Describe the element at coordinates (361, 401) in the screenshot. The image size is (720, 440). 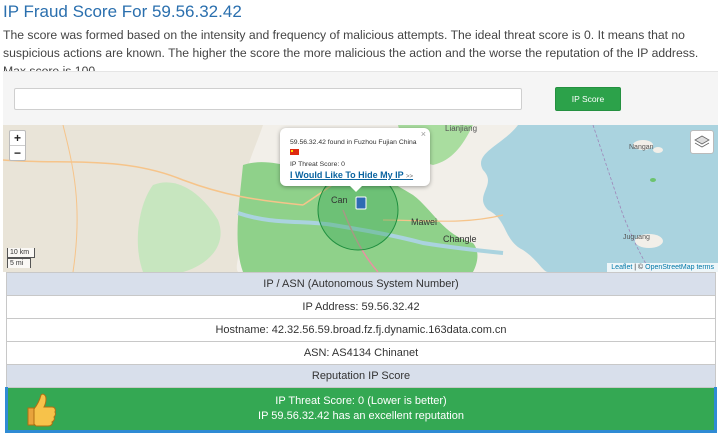
I see `threat-score-text: IP Threat Score: 0 (Lower is better)` at that location.